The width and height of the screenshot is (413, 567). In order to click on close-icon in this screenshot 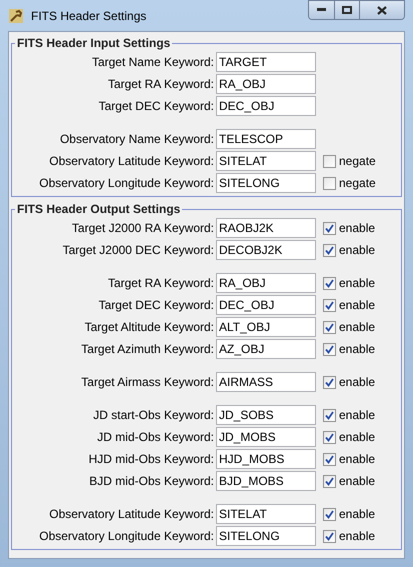, I will do `click(382, 10)`.